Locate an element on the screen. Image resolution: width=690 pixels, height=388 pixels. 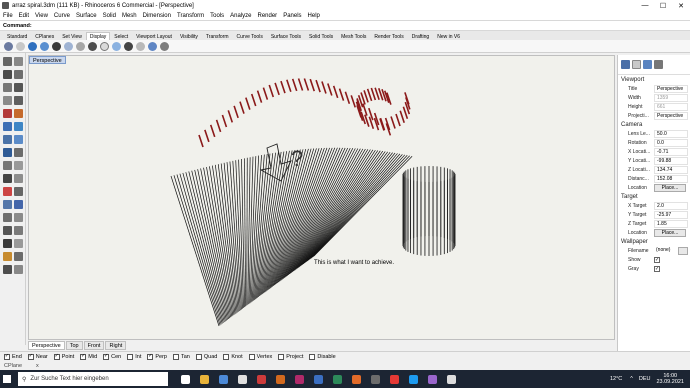
osnap-project: Project is located at coordinates (290, 356).